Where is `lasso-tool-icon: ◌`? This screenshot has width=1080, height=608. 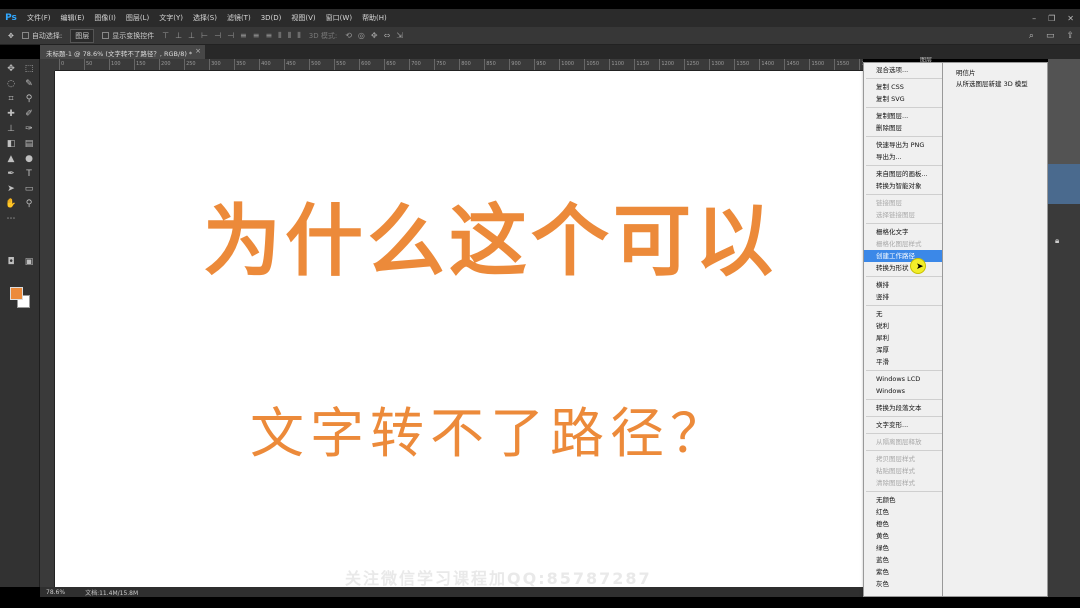 lasso-tool-icon: ◌ is located at coordinates (11, 84).